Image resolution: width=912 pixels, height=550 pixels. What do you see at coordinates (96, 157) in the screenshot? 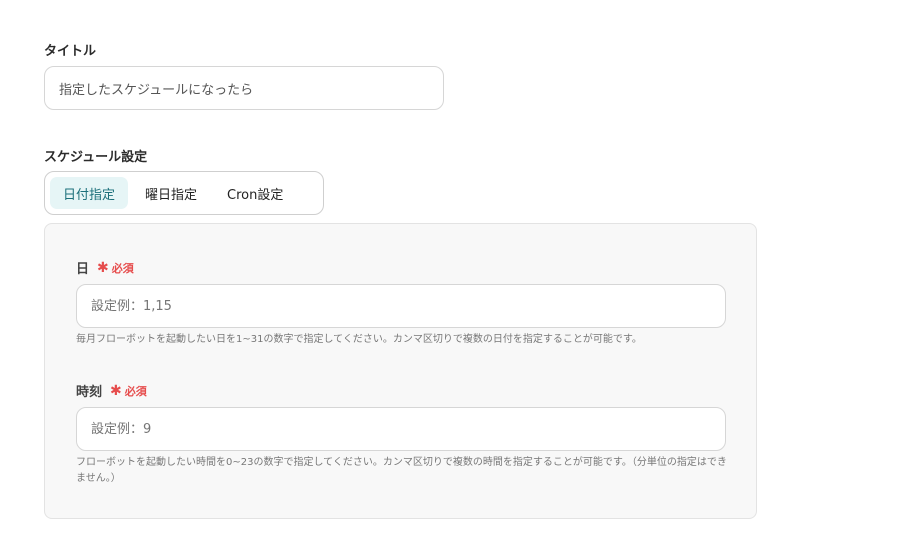
I see `schedule-settings-label: スケジュール設定` at bounding box center [96, 157].